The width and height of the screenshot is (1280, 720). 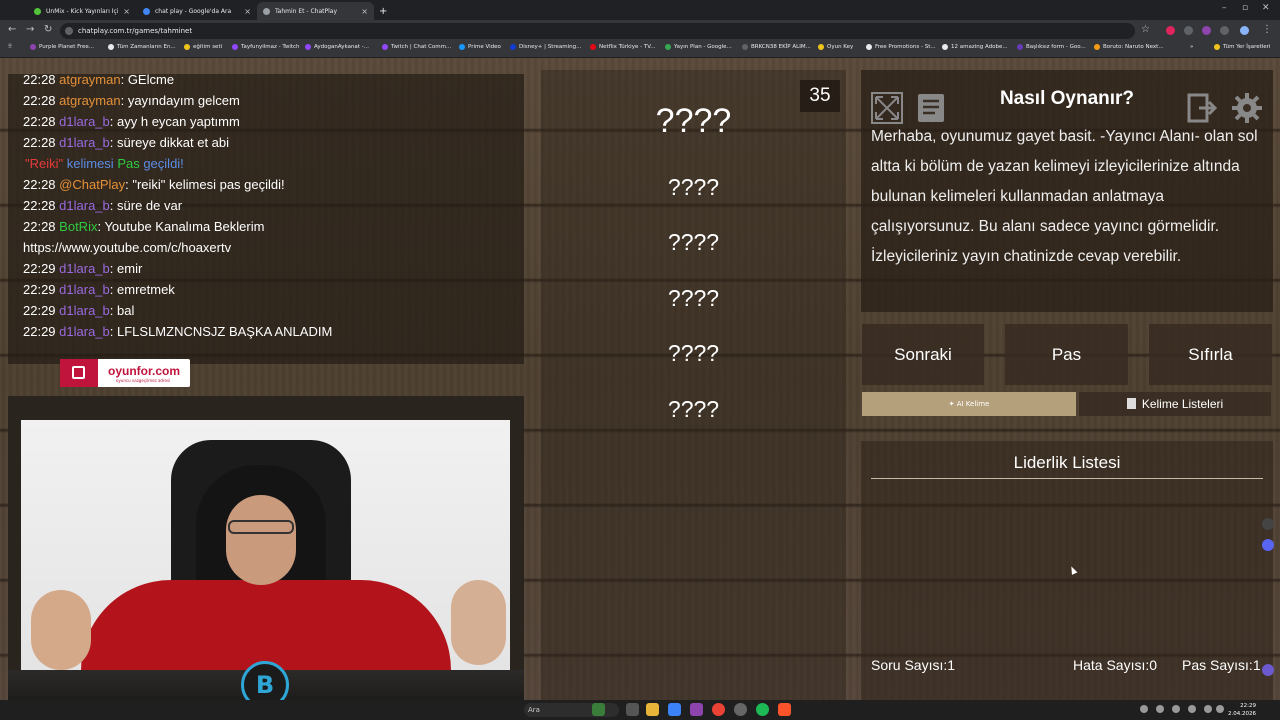 What do you see at coordinates (1242, 47) in the screenshot?
I see `all-bookmarks: Tüm Yer İşaretleri` at bounding box center [1242, 47].